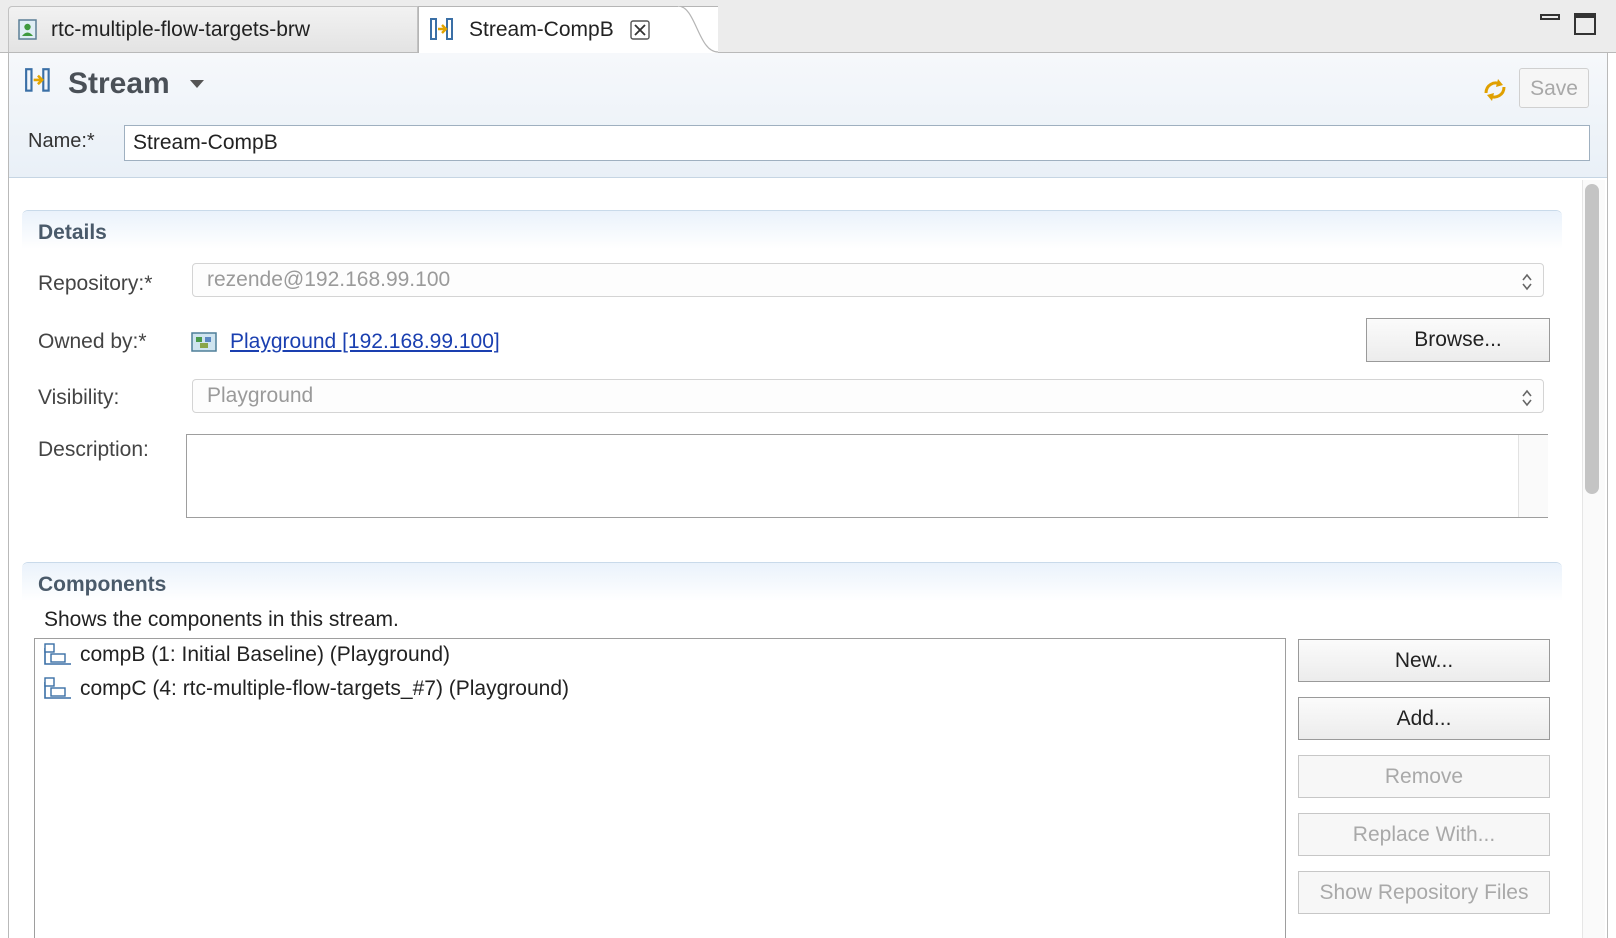 The height and width of the screenshot is (938, 1616). I want to click on name-label: Name:*, so click(61, 141).